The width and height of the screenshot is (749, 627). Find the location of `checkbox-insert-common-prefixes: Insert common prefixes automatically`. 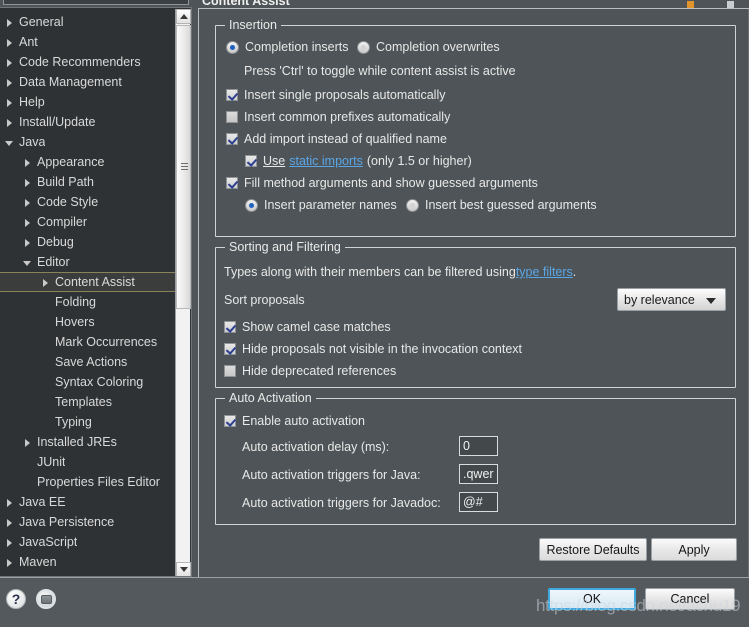

checkbox-insert-common-prefixes: Insert common prefixes automatically is located at coordinates (338, 117).